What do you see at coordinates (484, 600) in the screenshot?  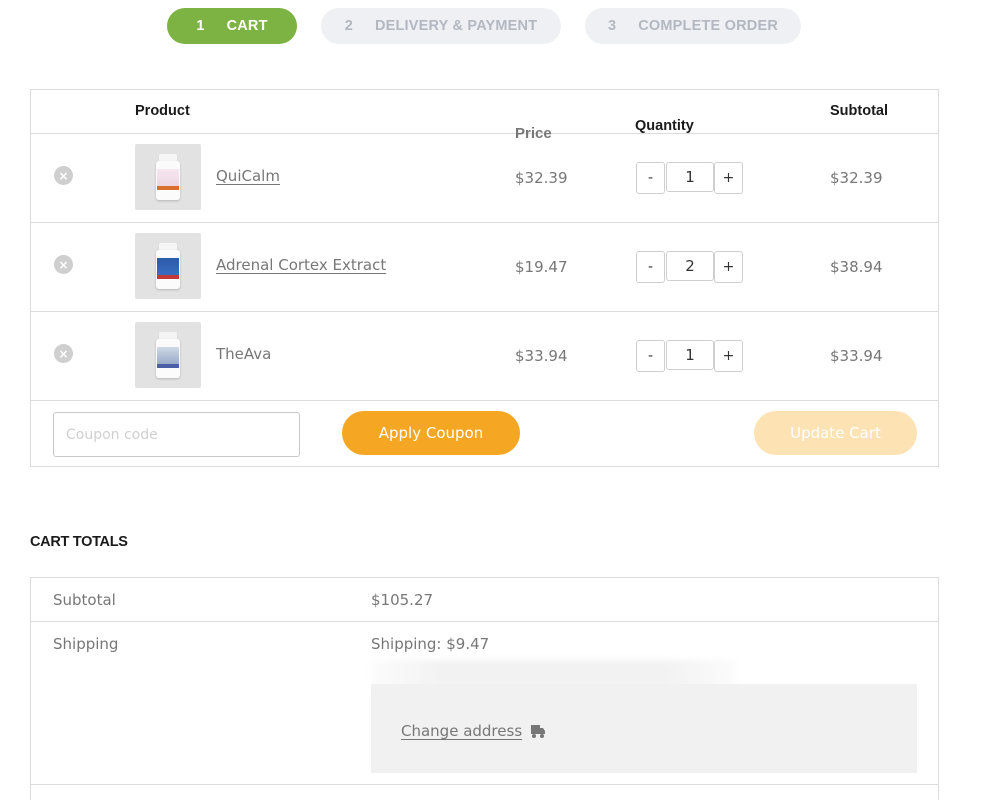 I see `totals-subtotal-row: Subtotal $105.27` at bounding box center [484, 600].